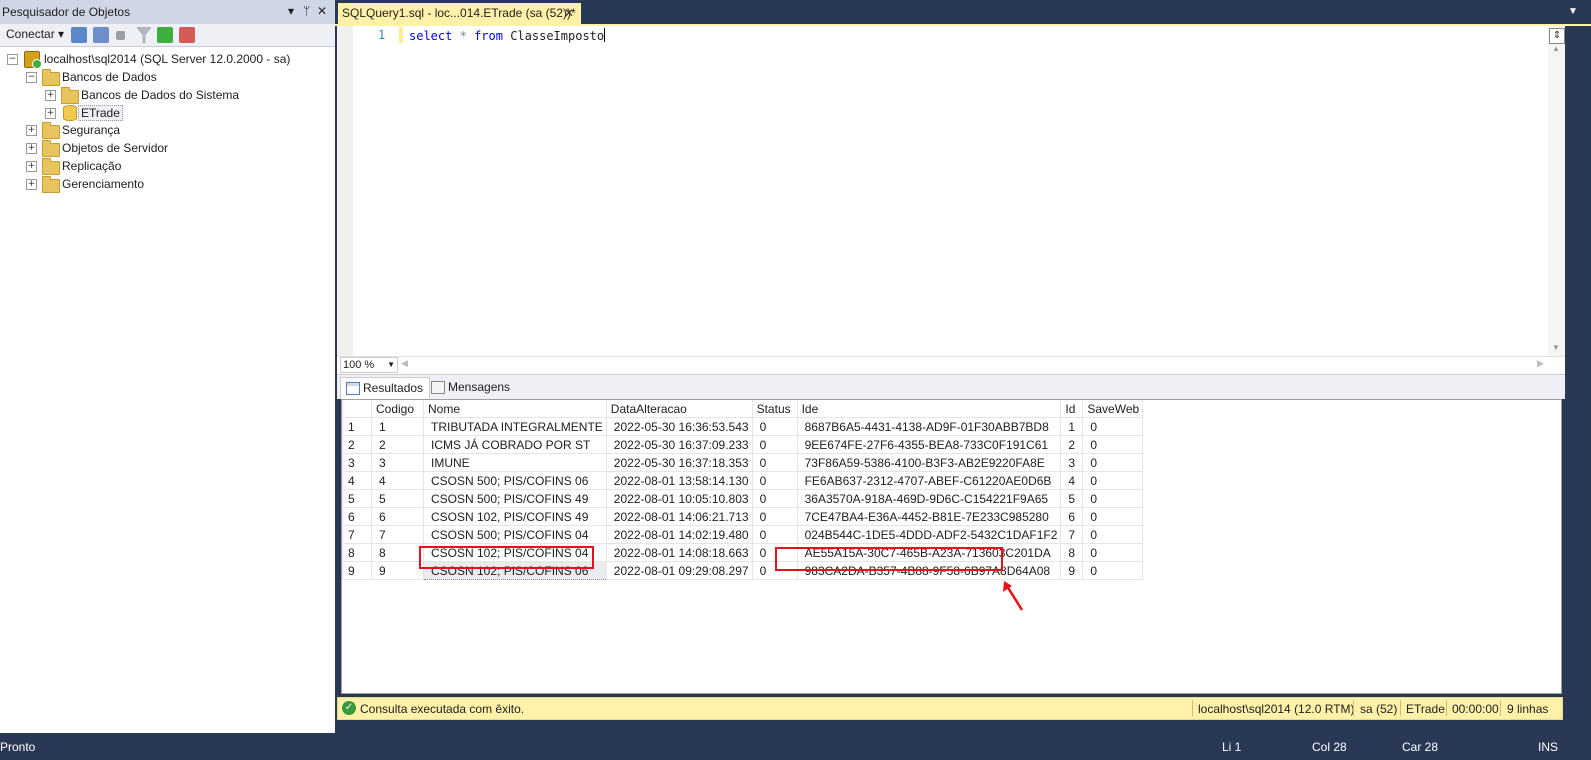  I want to click on stop-icon, so click(120, 35).